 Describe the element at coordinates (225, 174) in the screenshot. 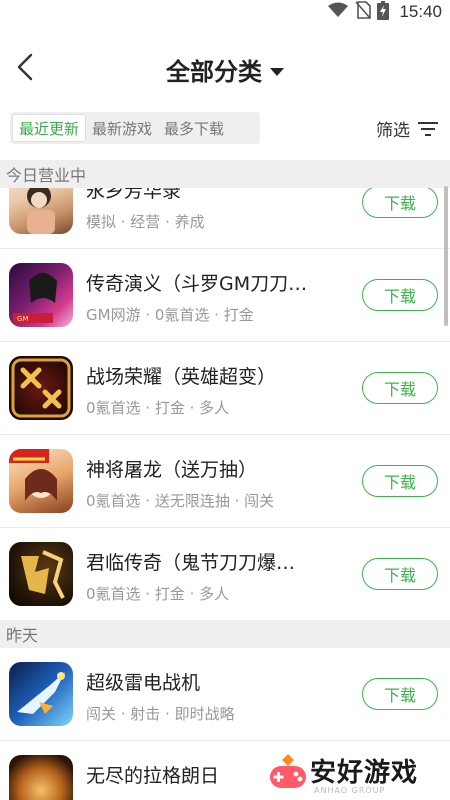

I see `section-header-today: 今日营业中` at that location.